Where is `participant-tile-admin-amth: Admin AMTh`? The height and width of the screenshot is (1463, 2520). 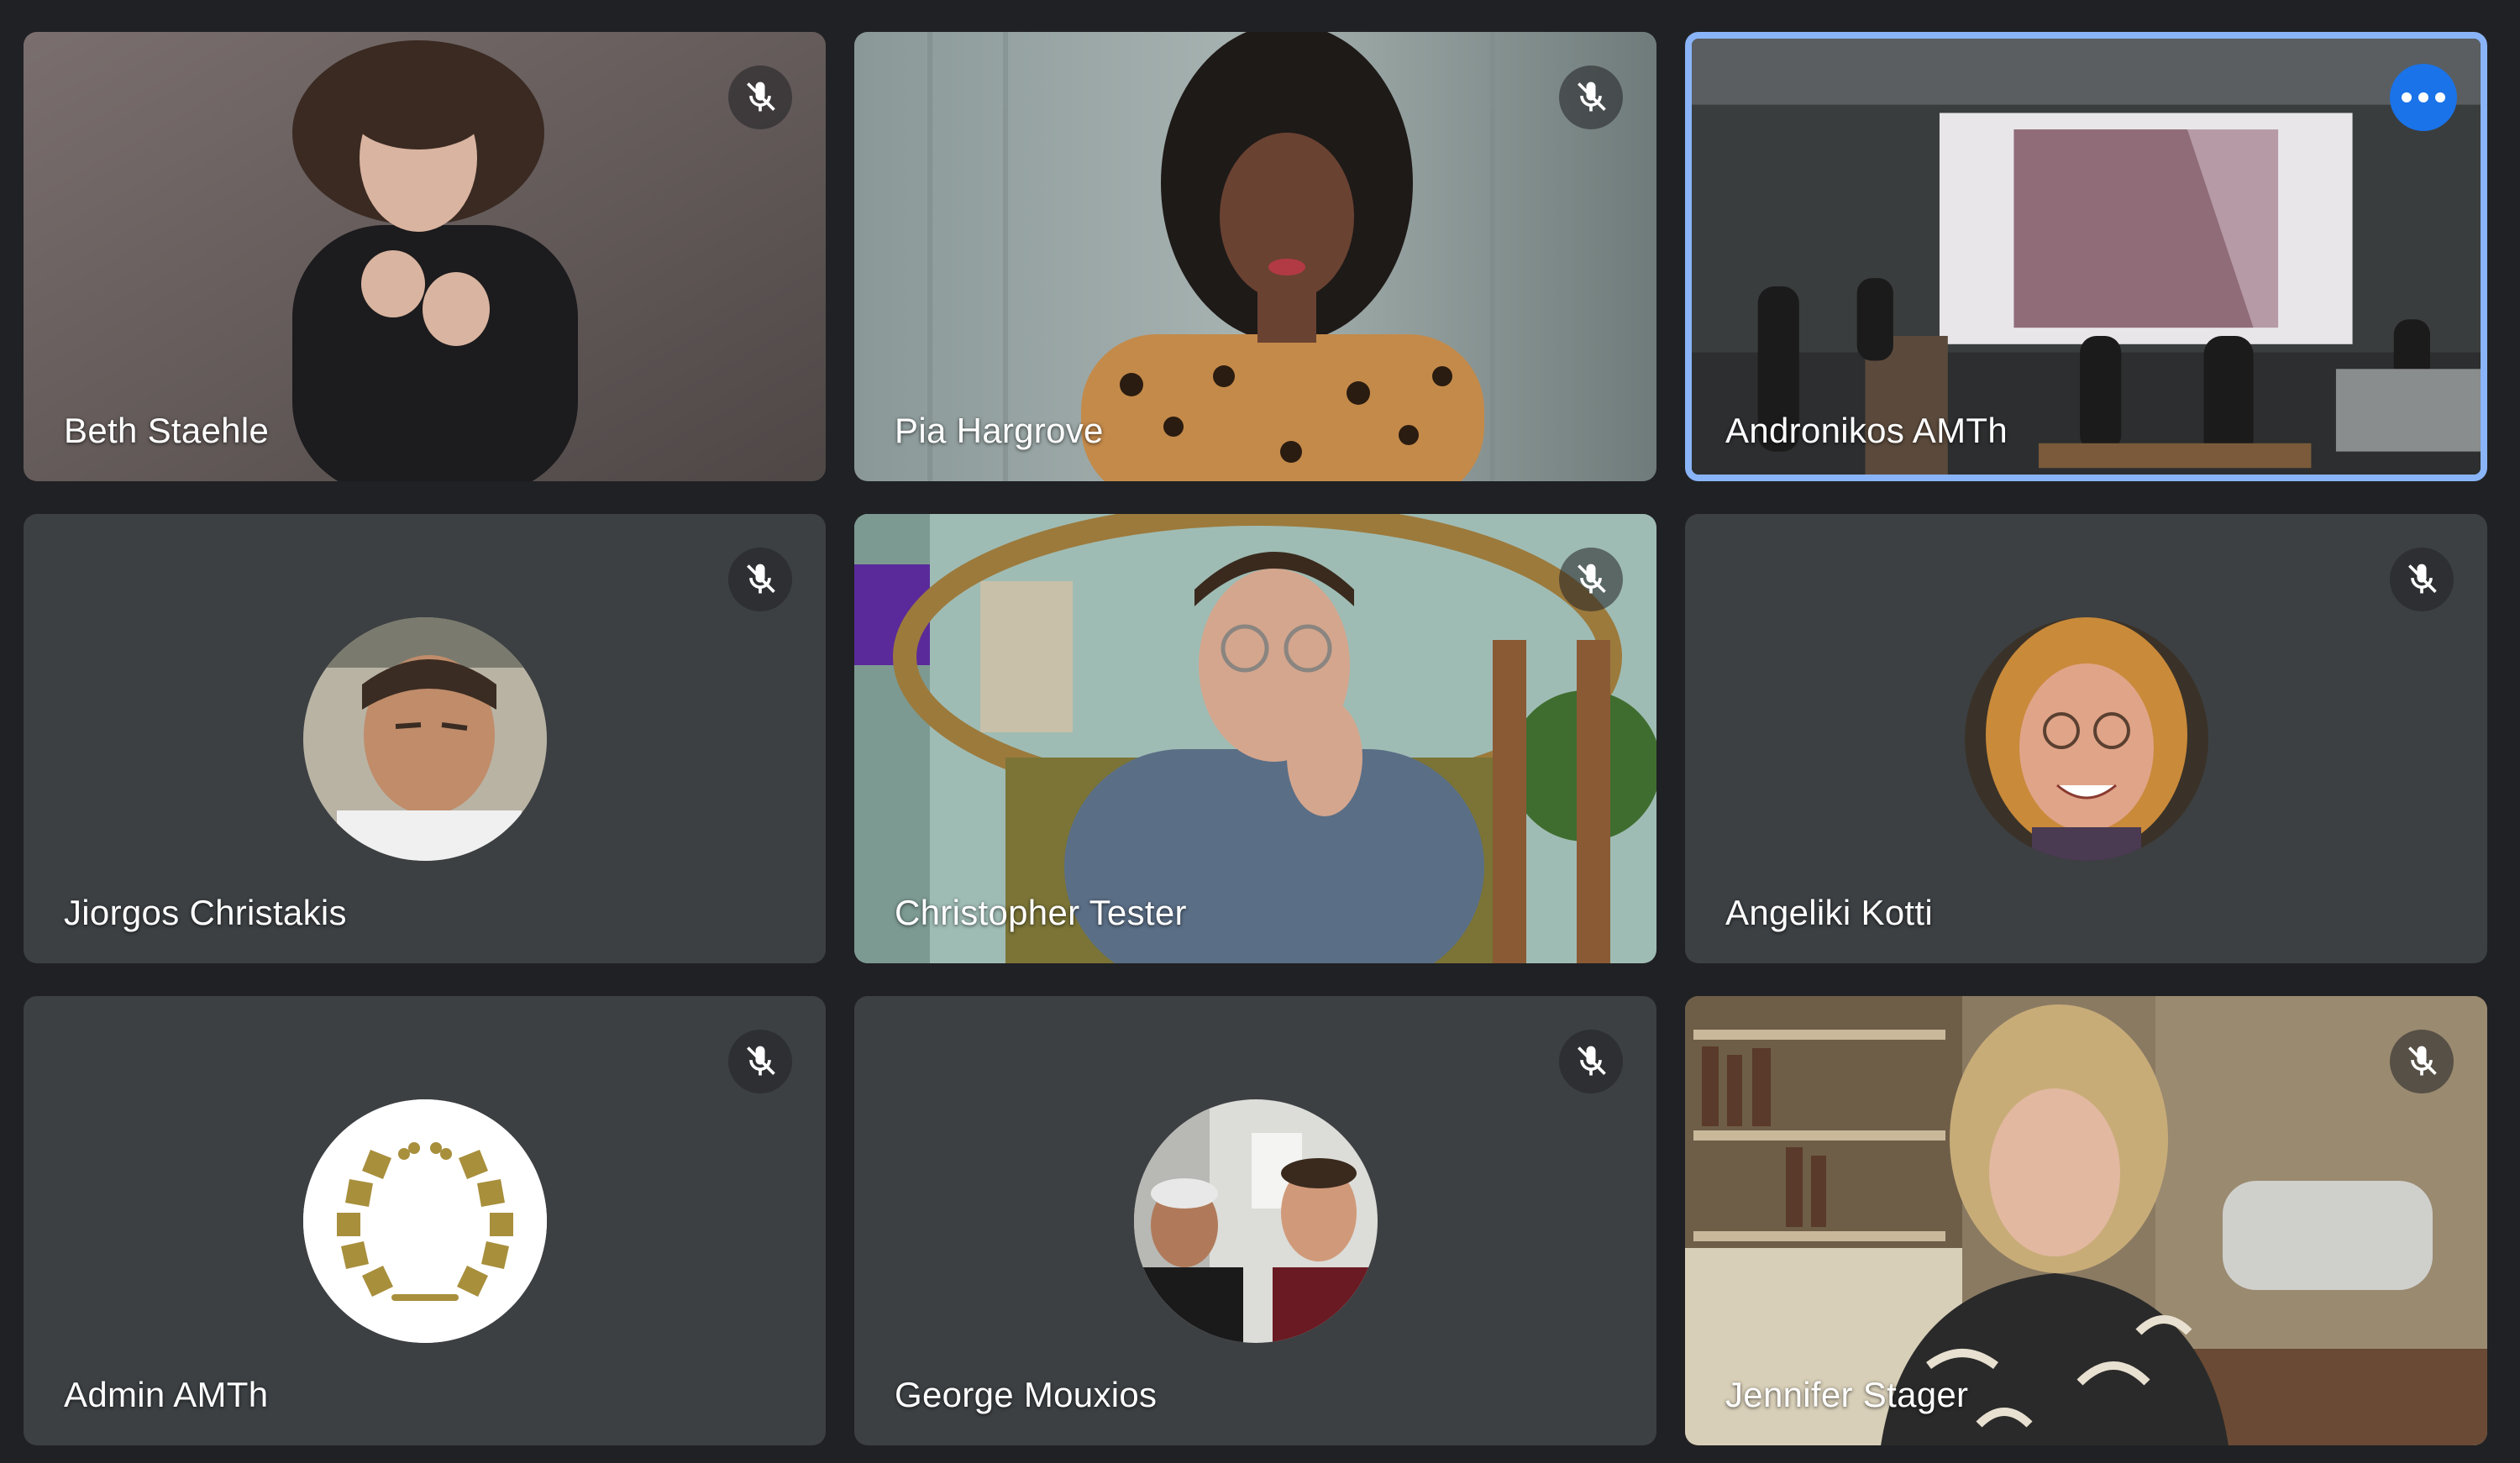
participant-tile-admin-amth: Admin AMTh is located at coordinates (425, 1220).